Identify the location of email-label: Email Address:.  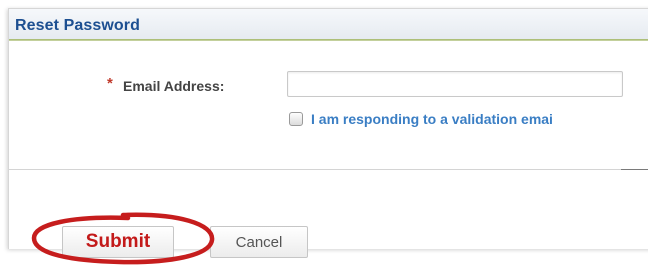
(174, 86).